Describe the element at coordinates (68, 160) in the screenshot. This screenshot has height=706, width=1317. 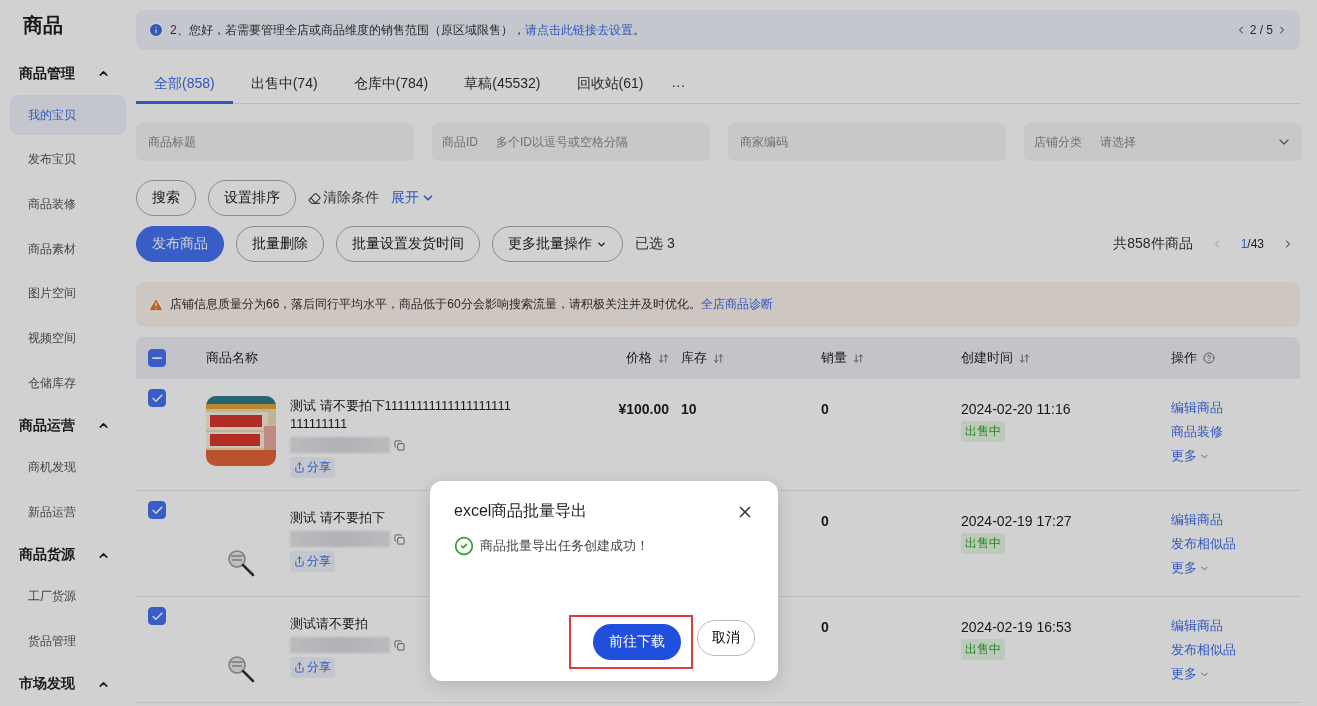
I see `sidebar-item: 发布宝贝` at that location.